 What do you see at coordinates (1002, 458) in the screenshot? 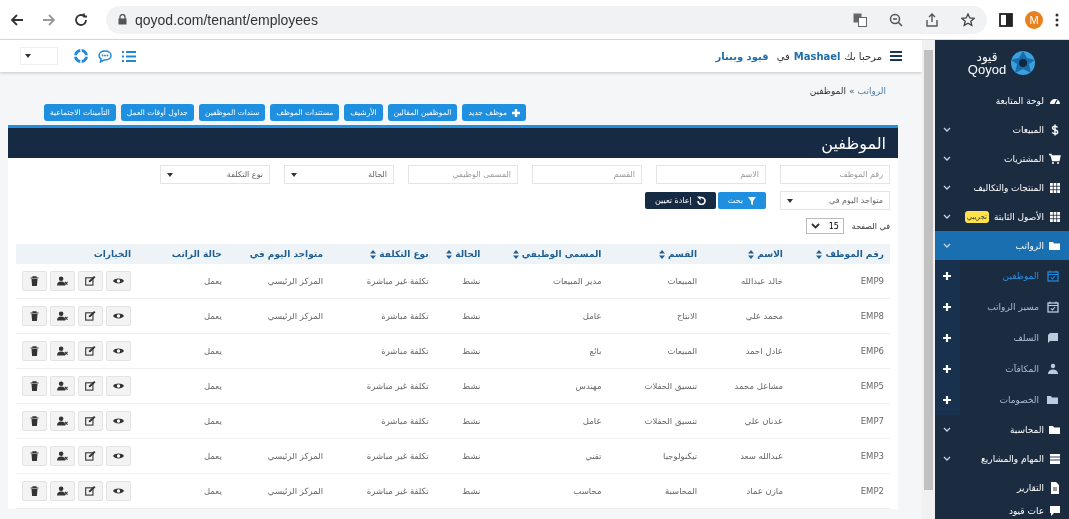
I see `sidebar-item: المهام والمشاريع` at bounding box center [1002, 458].